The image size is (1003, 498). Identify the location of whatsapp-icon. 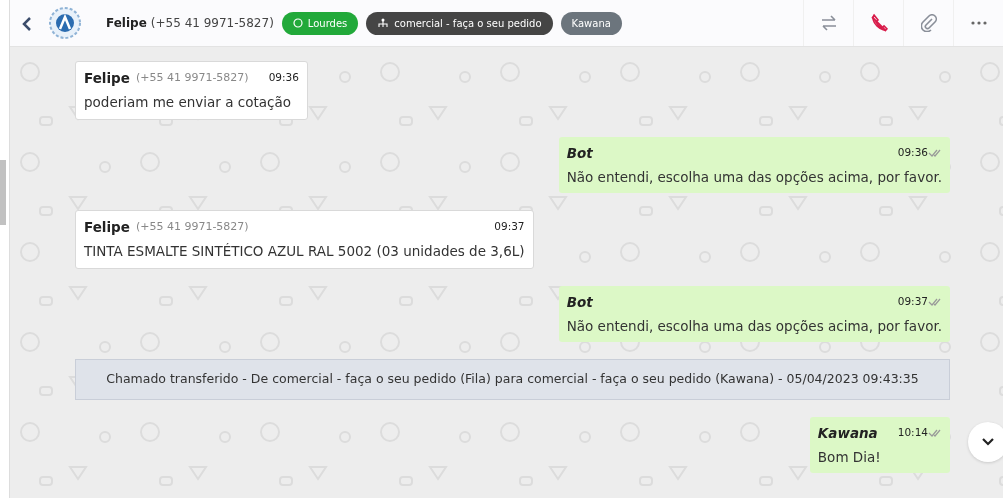
(297, 23).